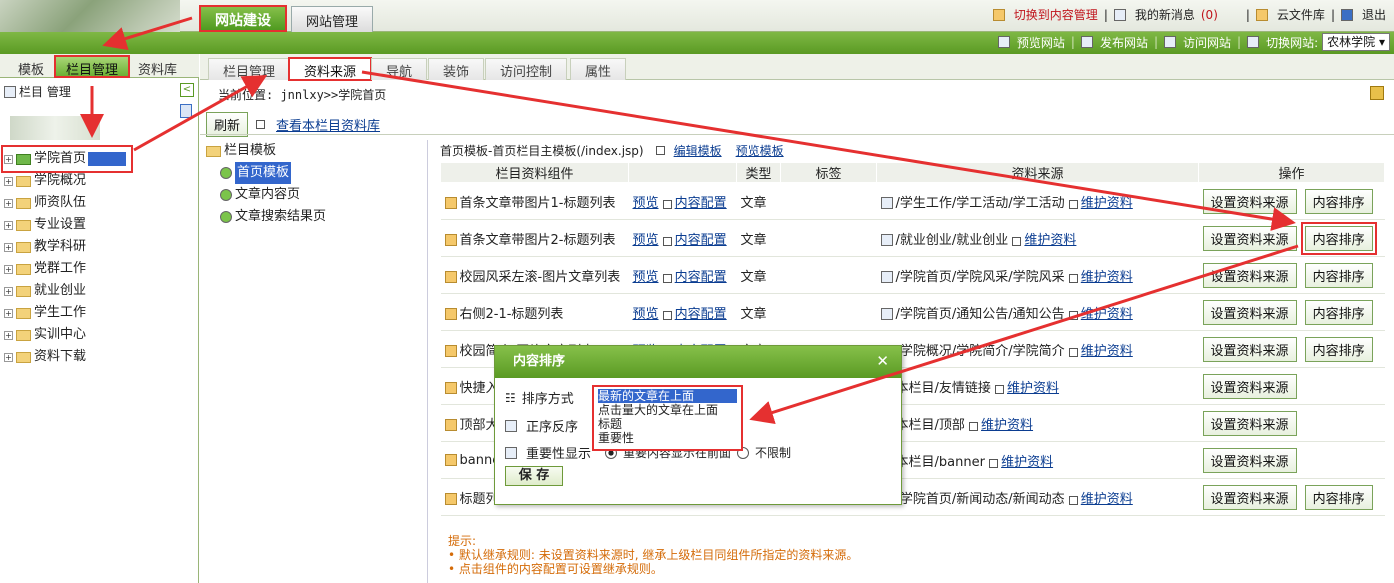 The image size is (1394, 583). I want to click on tree-item: + 学院概况, so click(67, 181).